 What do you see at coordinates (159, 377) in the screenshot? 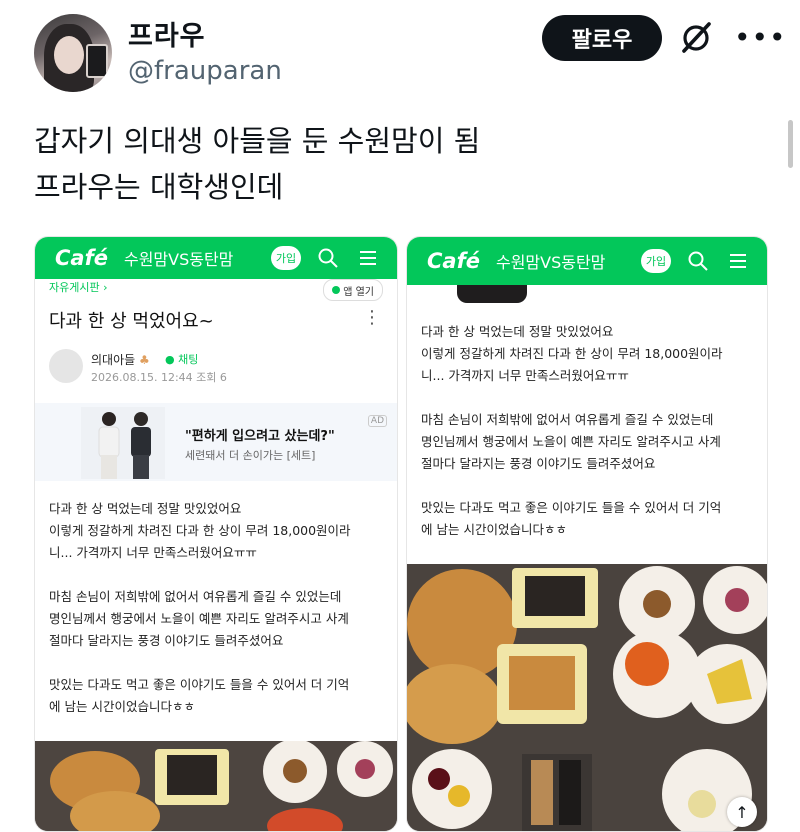
I see `post-meta: 2026.08.15. 12:44 조회 6` at bounding box center [159, 377].